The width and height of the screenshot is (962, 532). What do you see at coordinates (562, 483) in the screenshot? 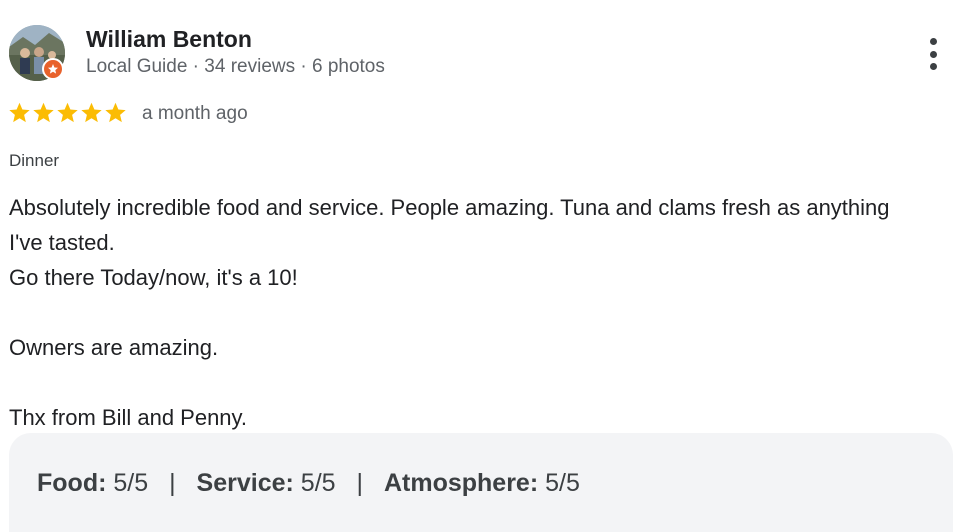
I see `atmosphere-rating-value: 5/5` at bounding box center [562, 483].